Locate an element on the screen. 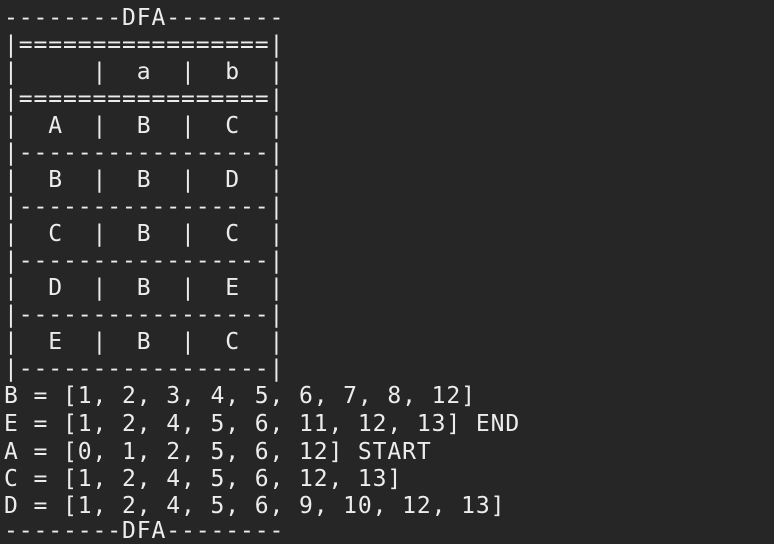 This screenshot has width=774, height=544. table-row: | D | B | E | is located at coordinates (144, 288).